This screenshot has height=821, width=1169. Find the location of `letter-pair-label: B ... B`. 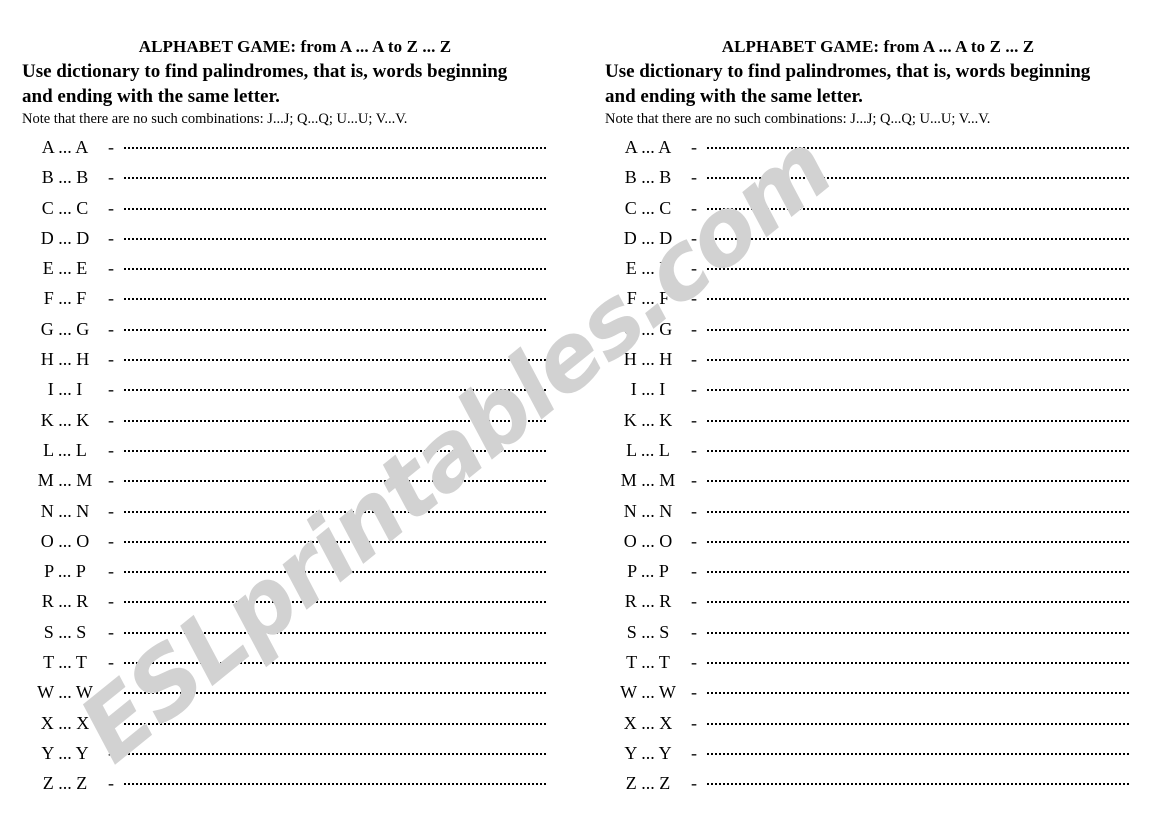

letter-pair-label: B ... B is located at coordinates (65, 177).